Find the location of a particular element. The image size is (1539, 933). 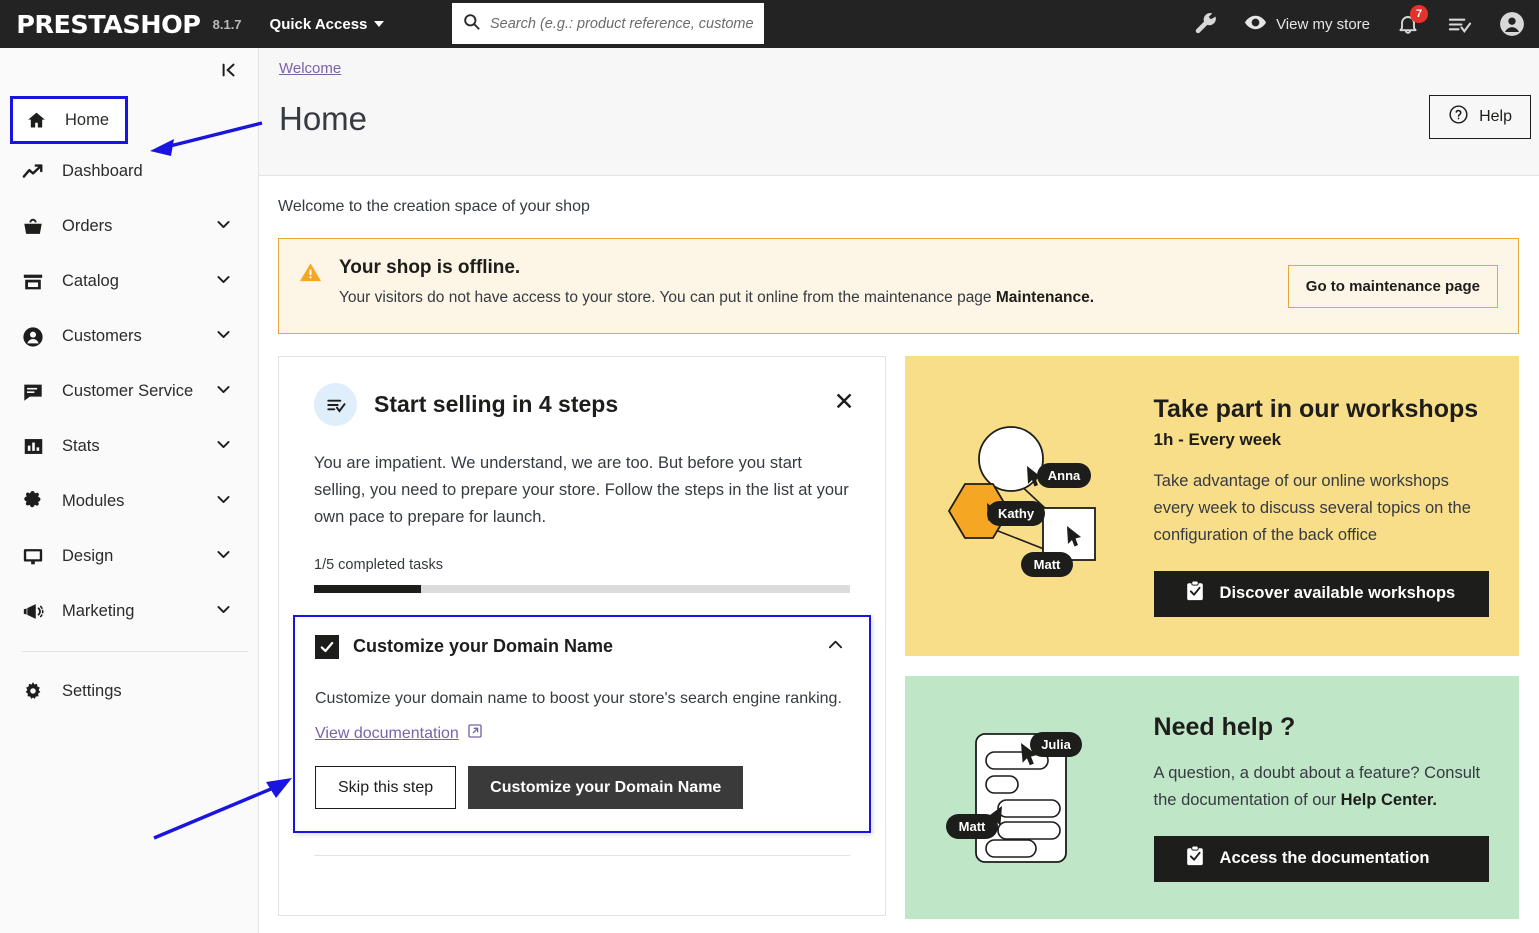

sidebar-item-settings: Settings is located at coordinates (129, 691).